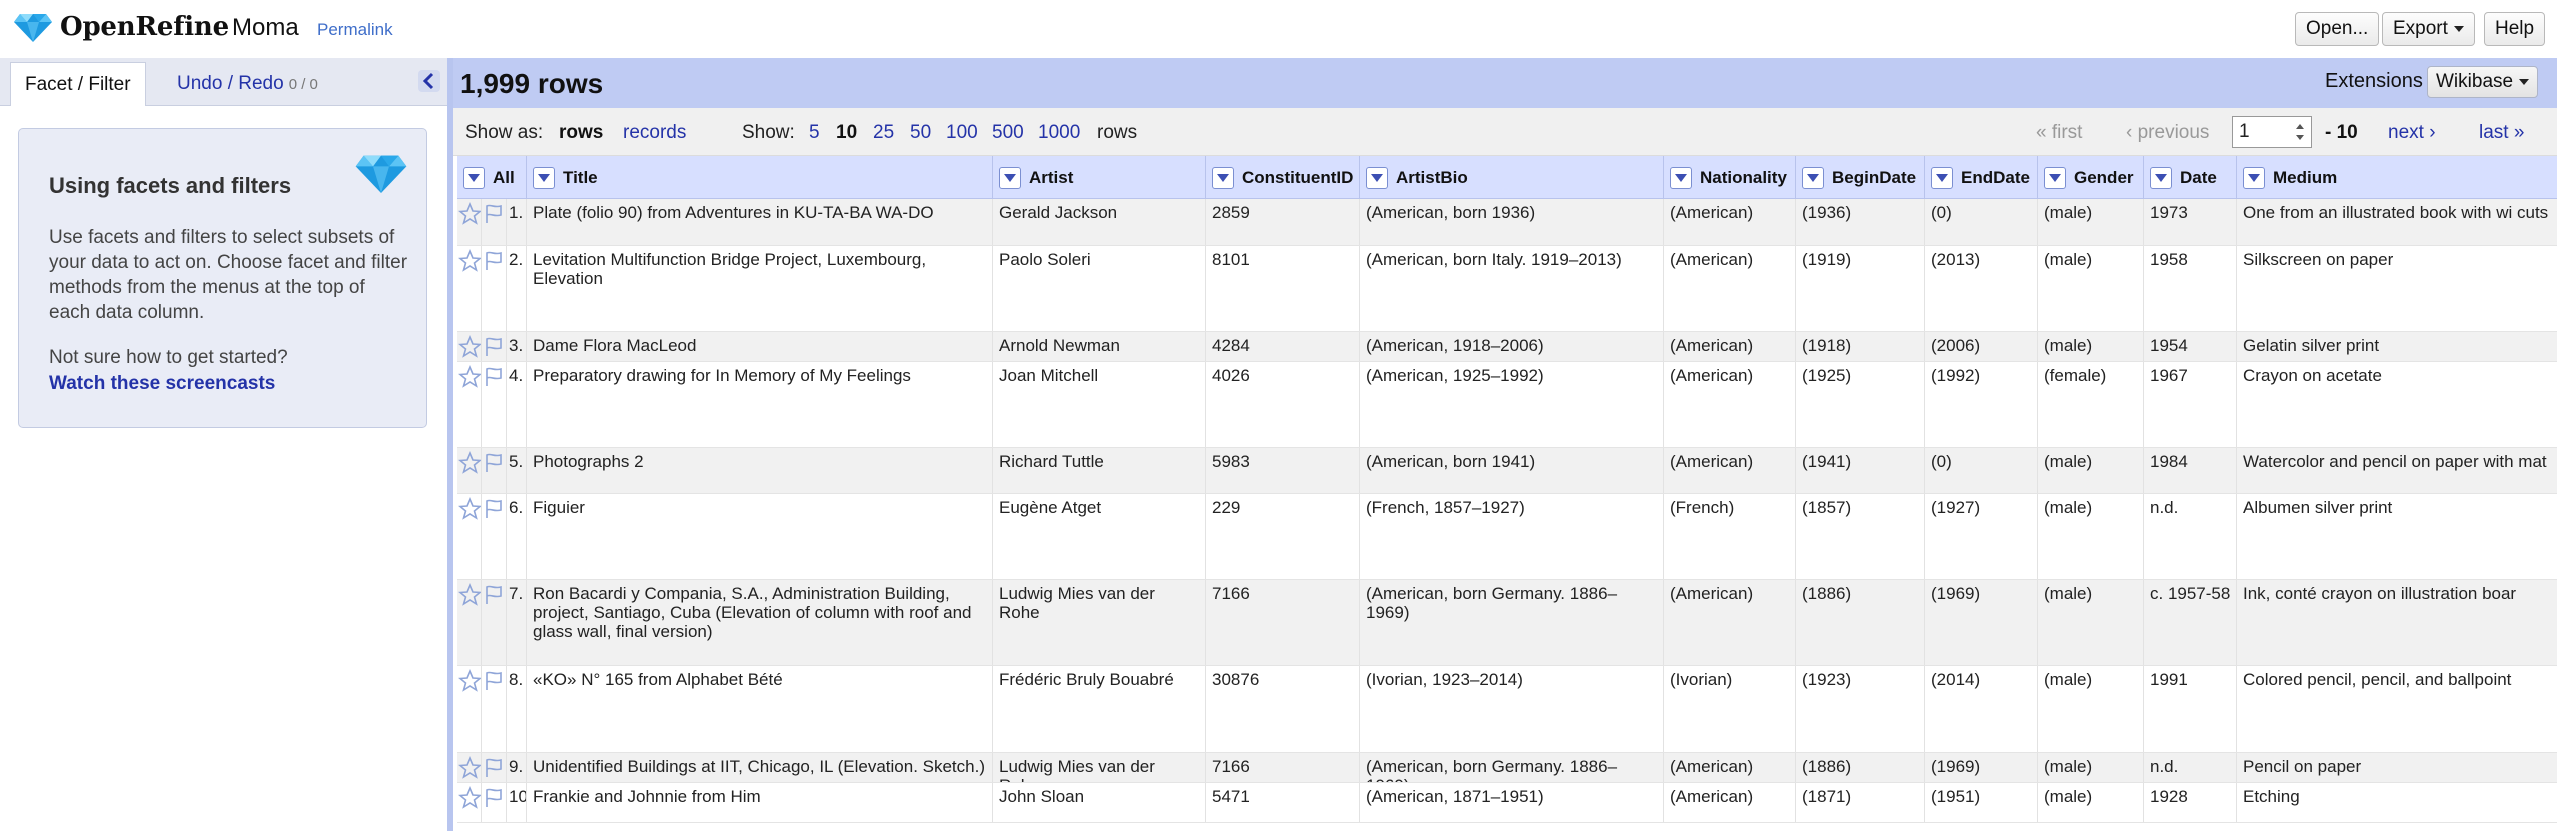 The width and height of the screenshot is (2557, 831). What do you see at coordinates (2190, 709) in the screenshot?
I see `cell-date: 1991` at bounding box center [2190, 709].